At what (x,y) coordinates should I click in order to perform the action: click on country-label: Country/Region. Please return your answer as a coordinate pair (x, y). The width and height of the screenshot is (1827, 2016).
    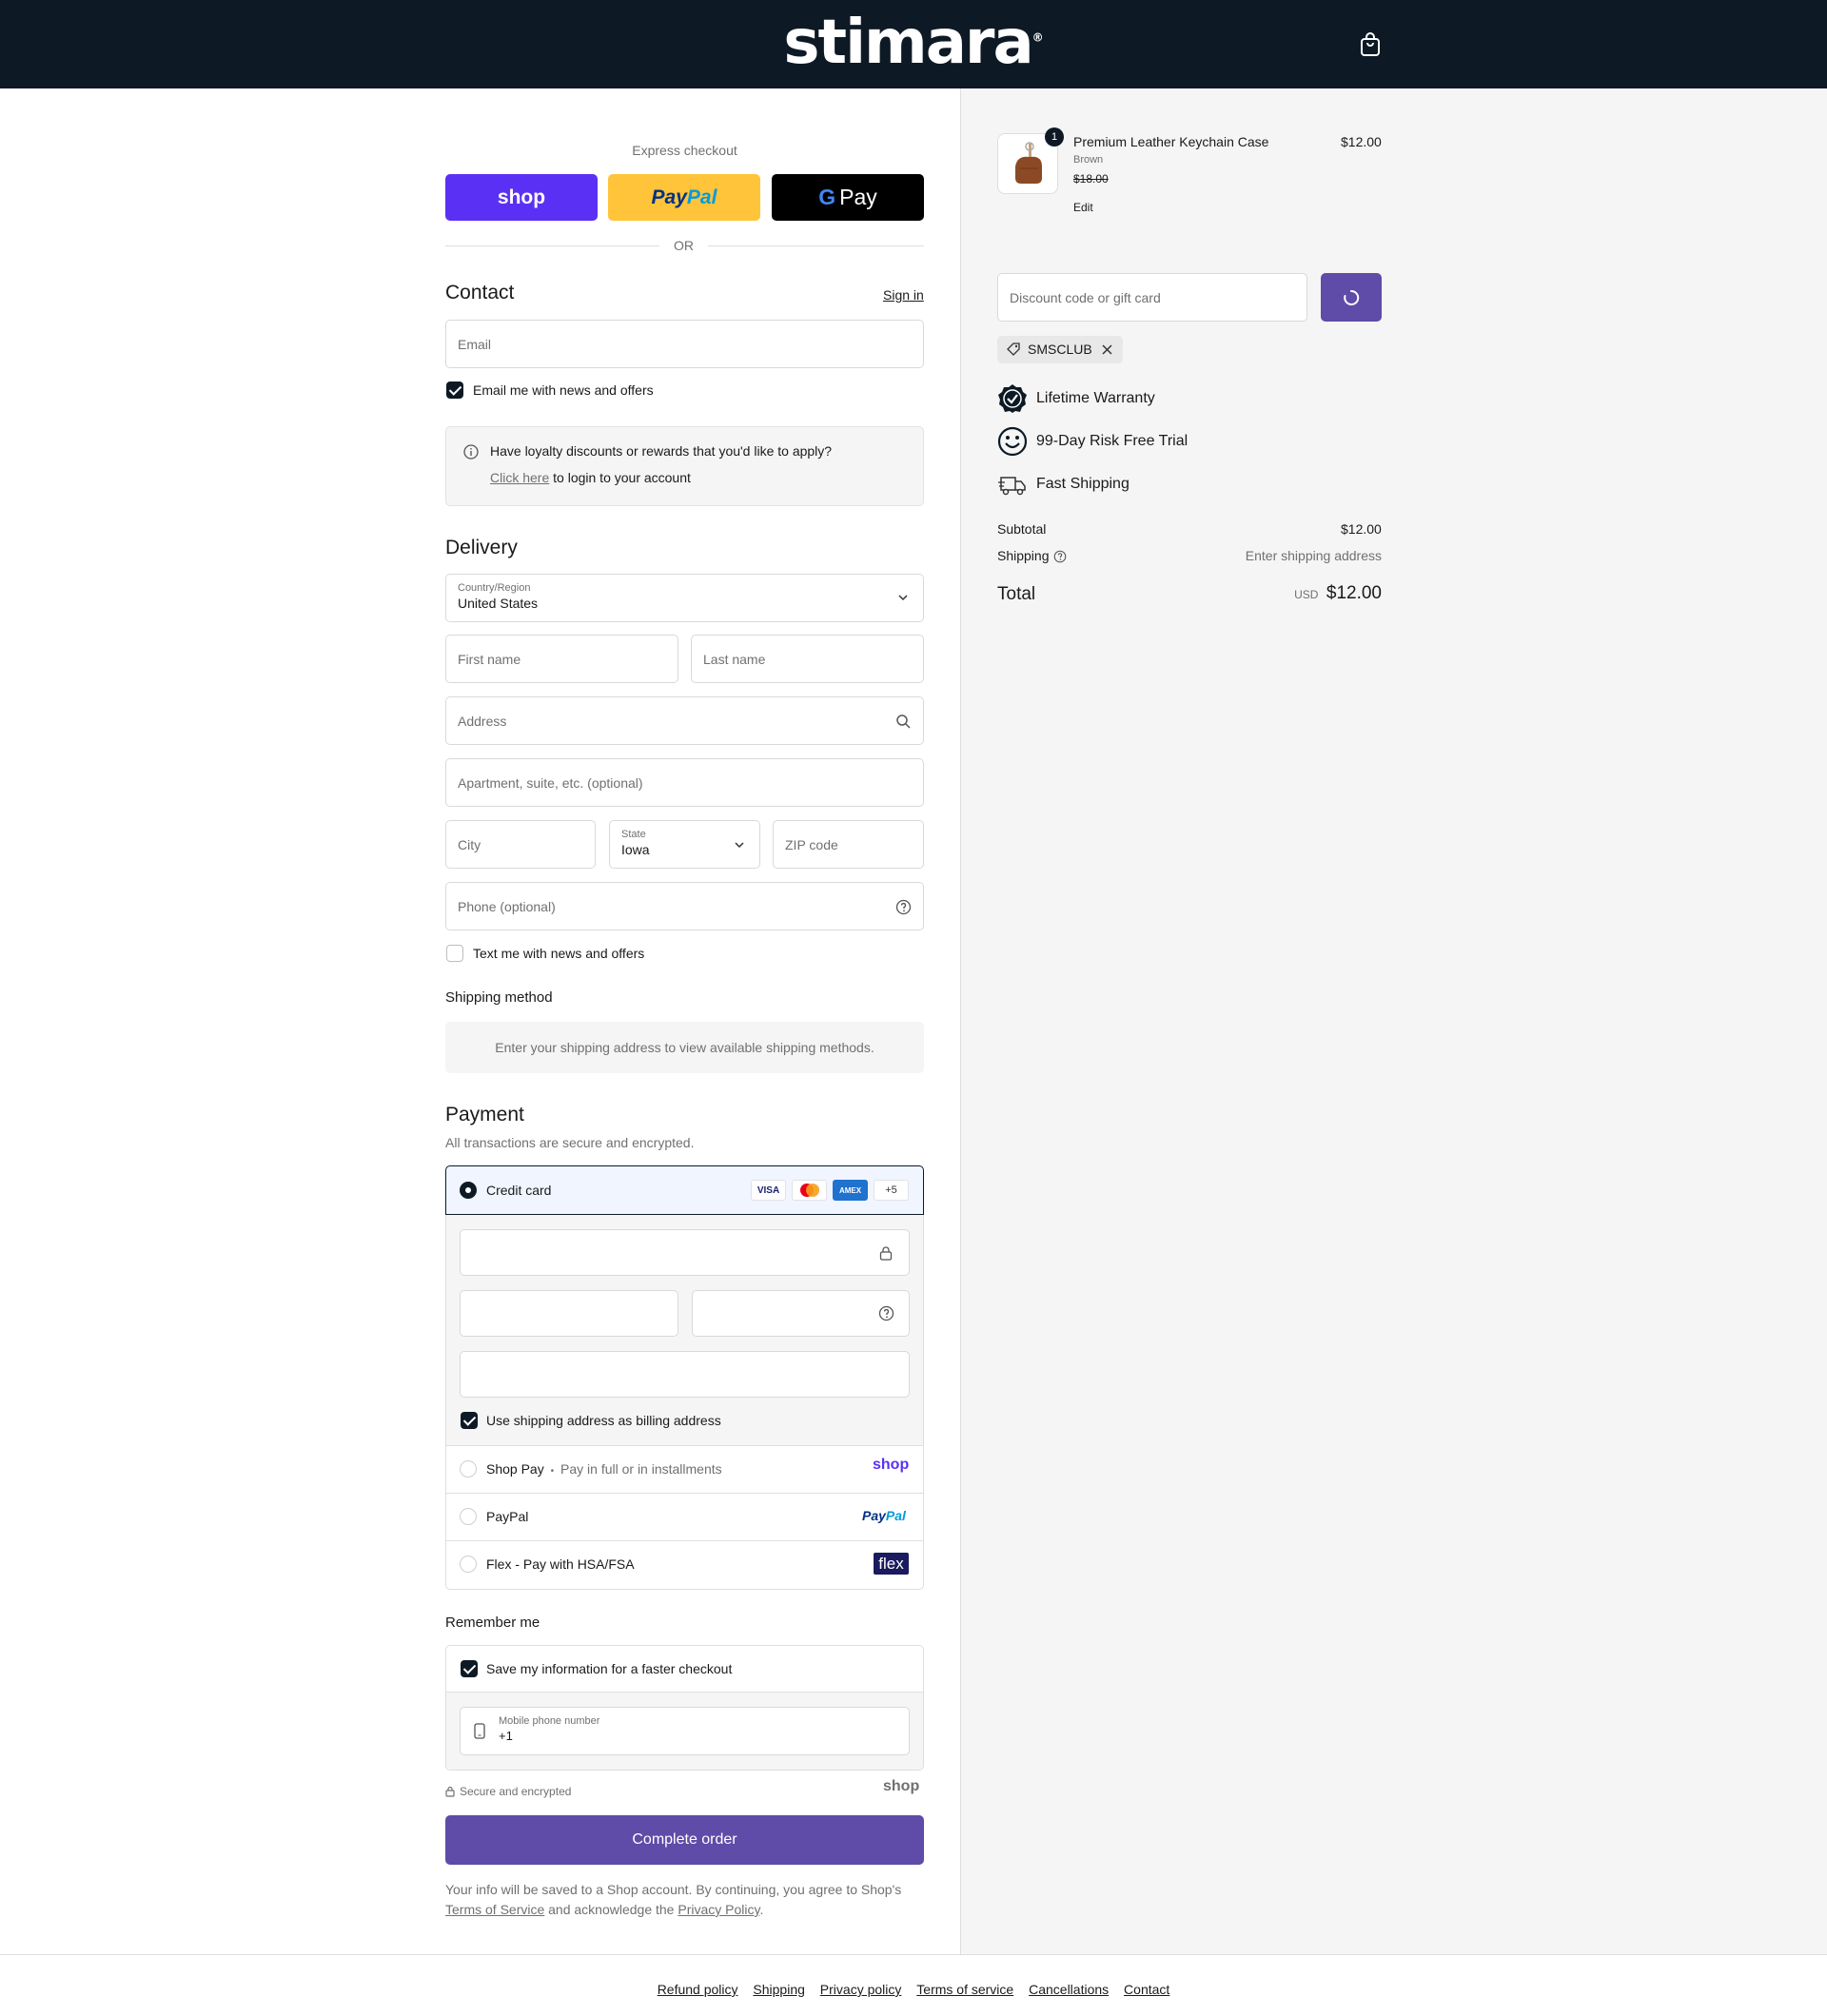
    Looking at the image, I should click on (494, 588).